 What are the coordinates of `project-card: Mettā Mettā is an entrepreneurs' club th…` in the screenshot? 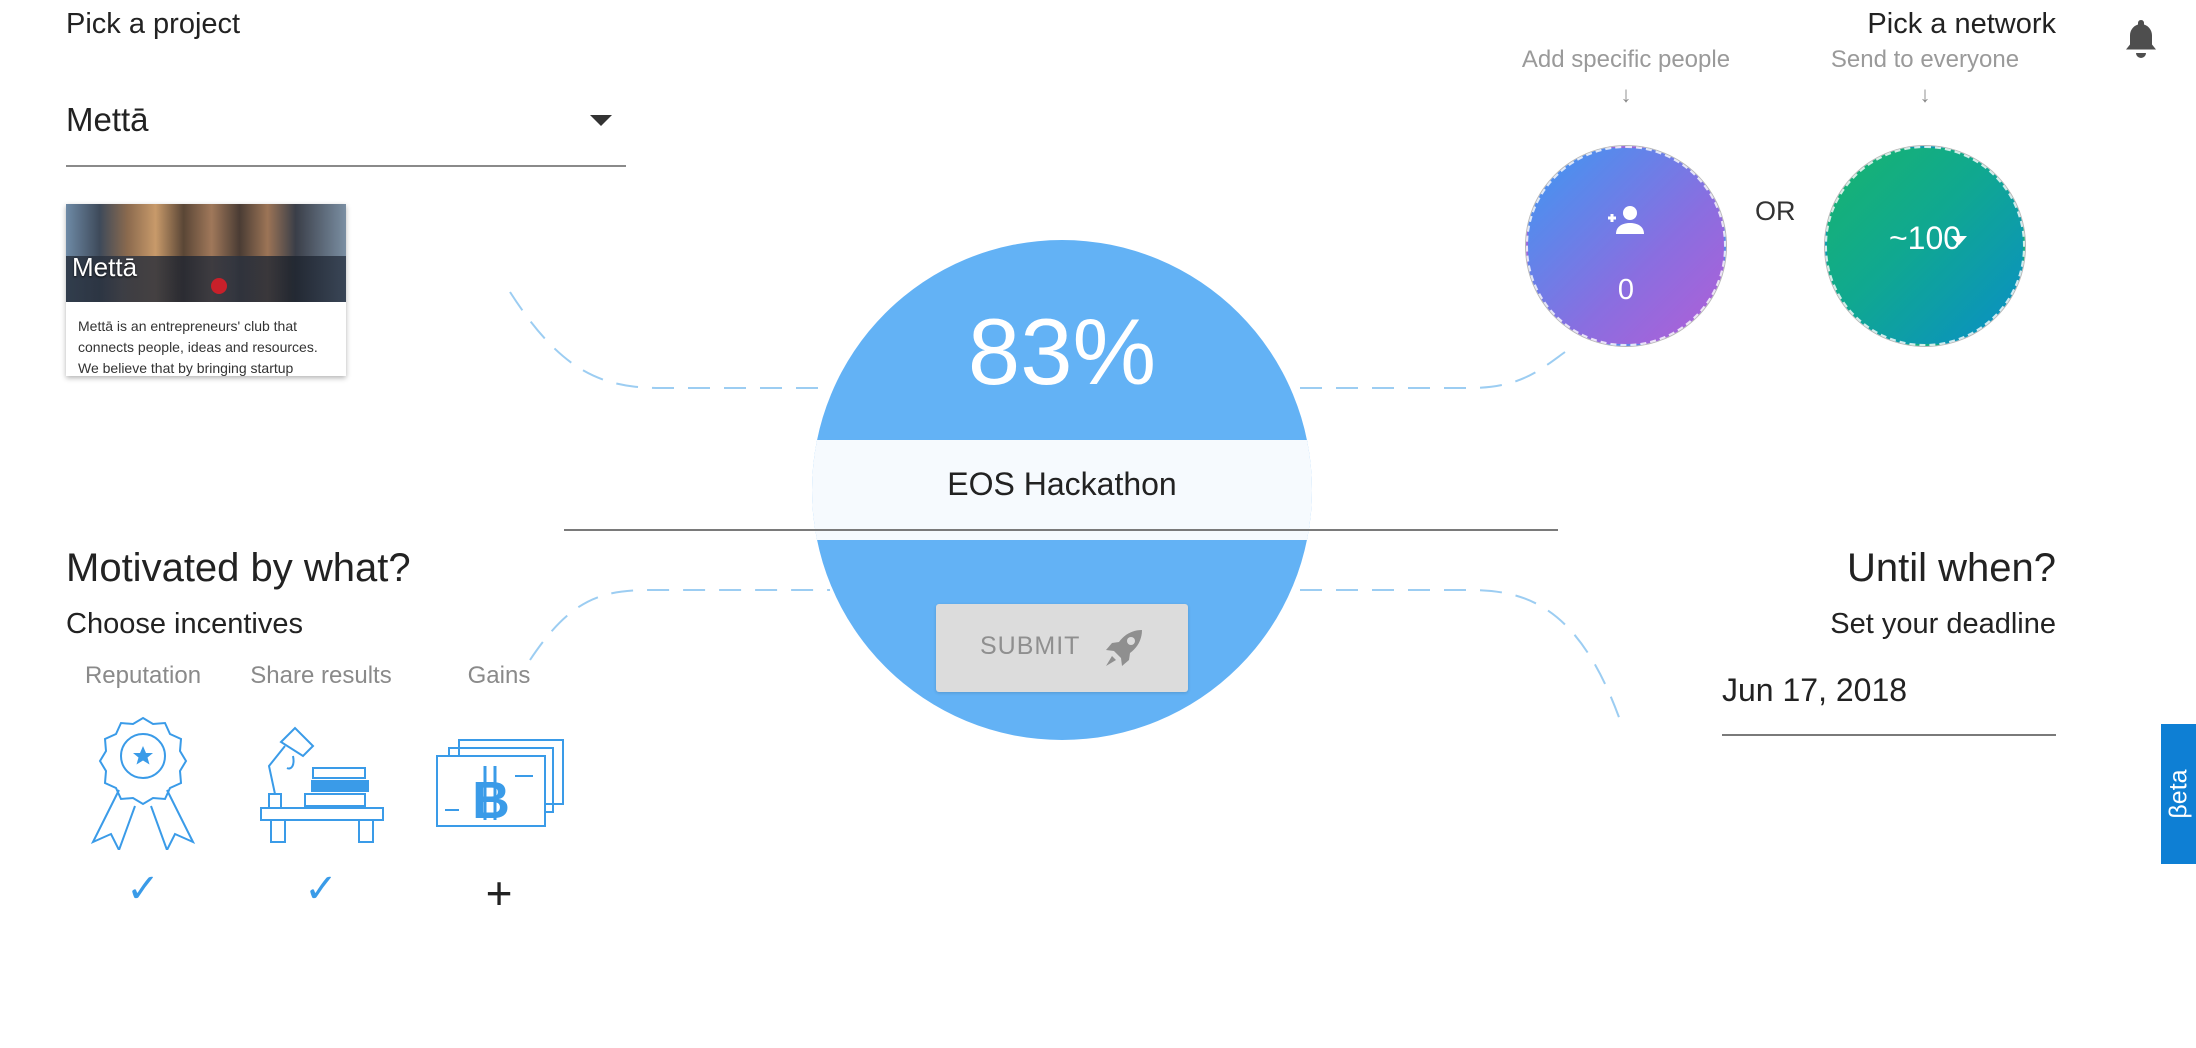 It's located at (206, 290).